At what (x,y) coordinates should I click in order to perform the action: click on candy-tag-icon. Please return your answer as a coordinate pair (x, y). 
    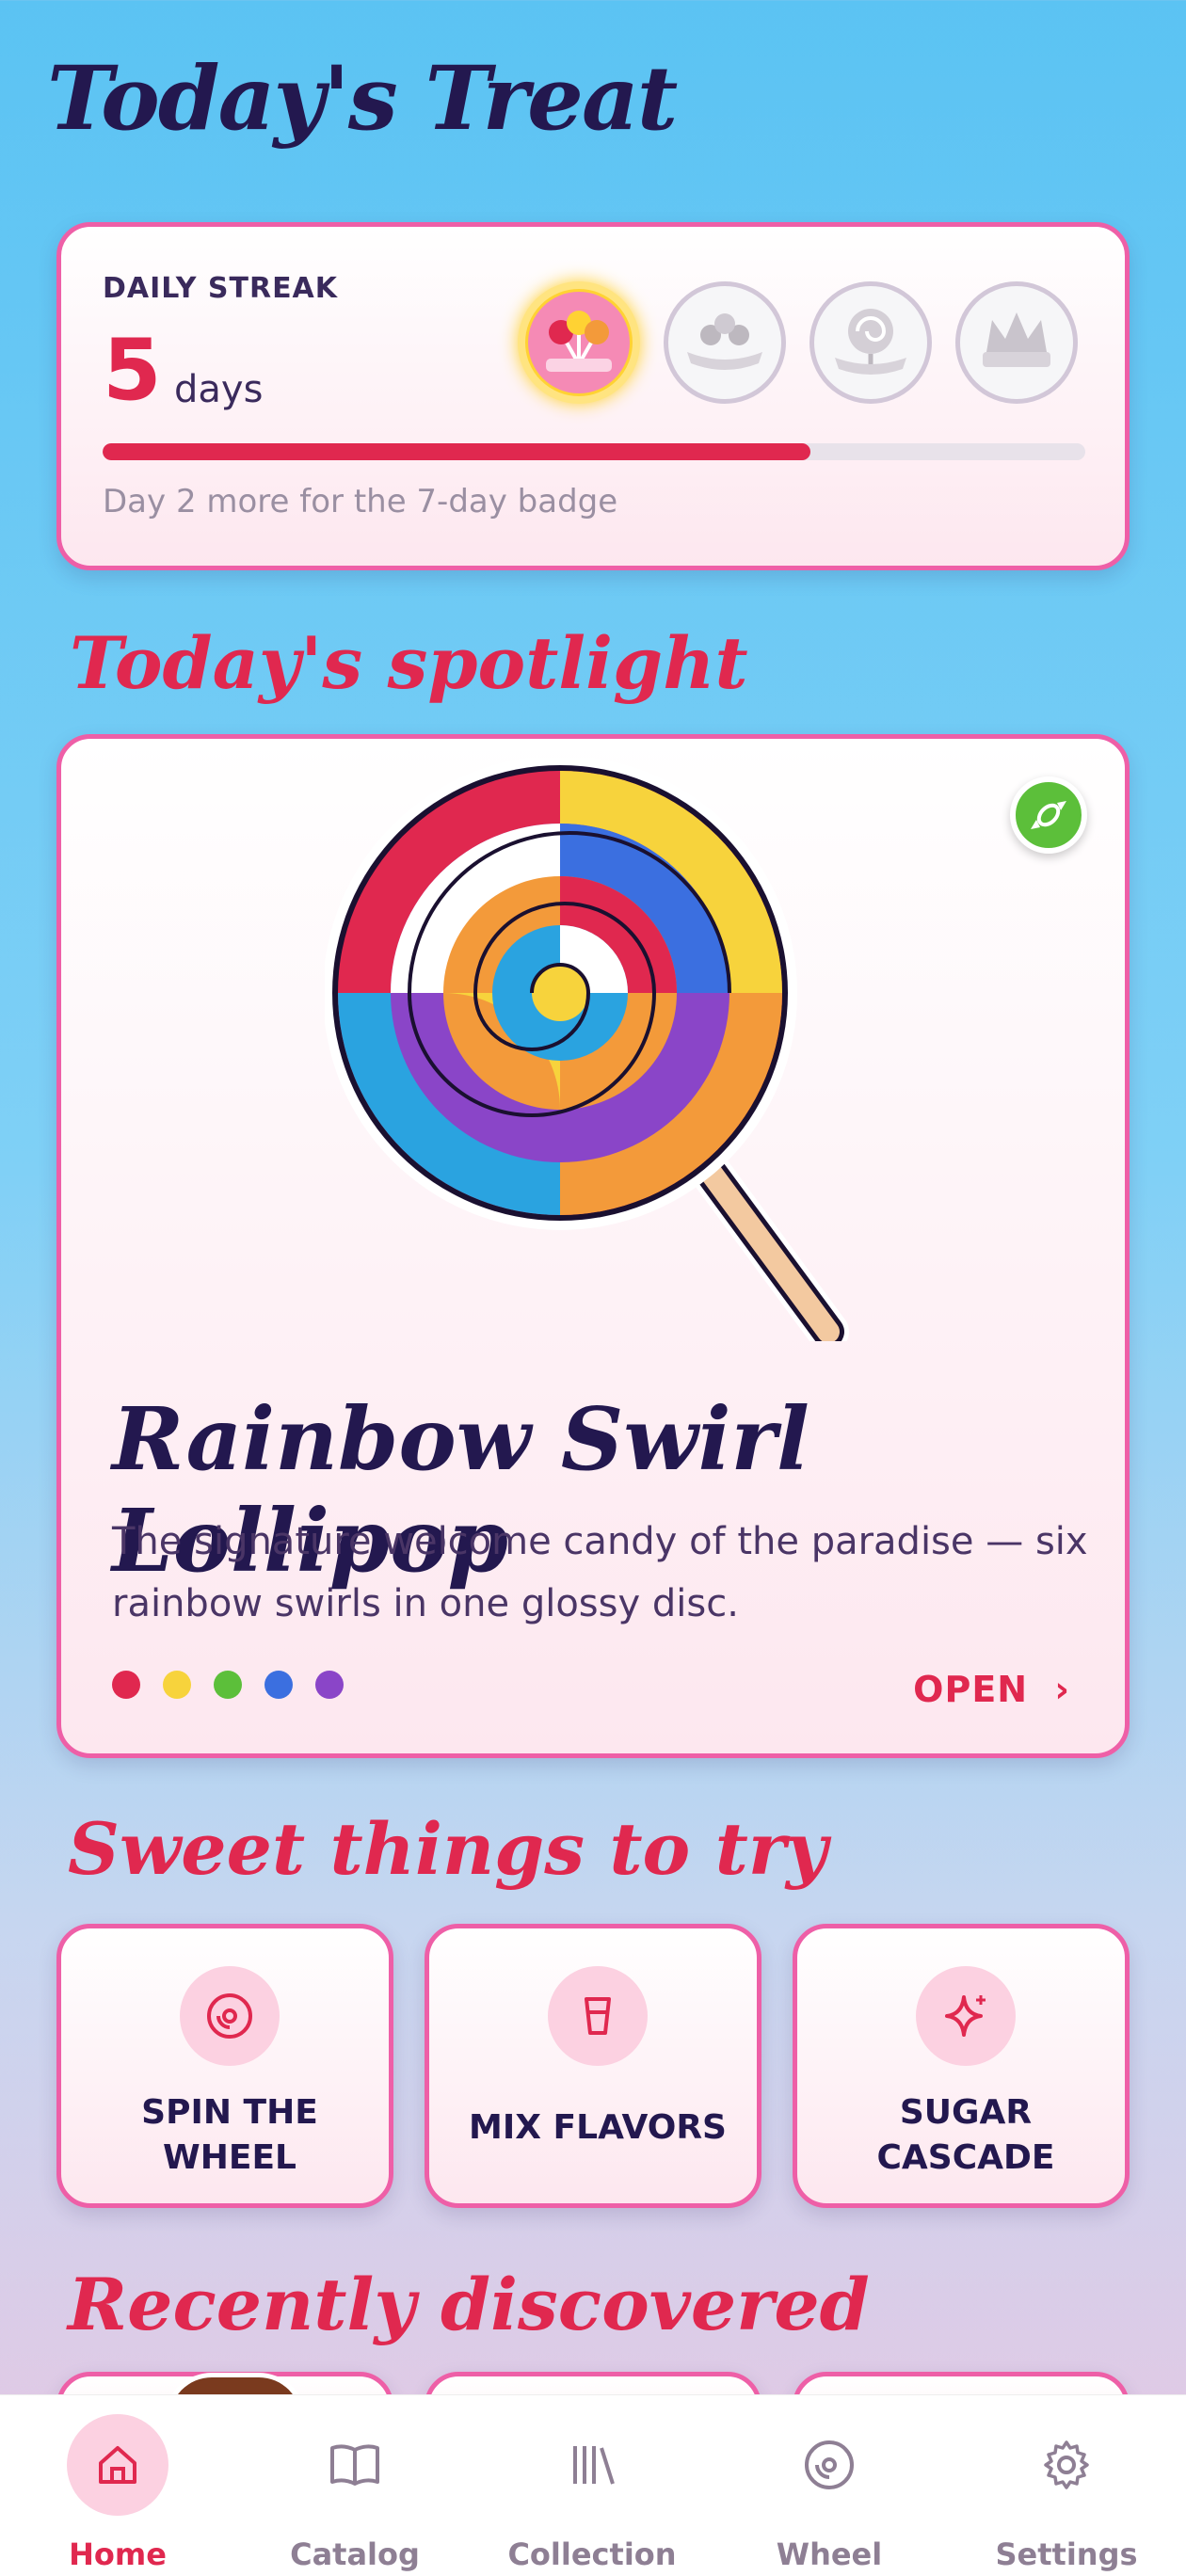
    Looking at the image, I should click on (1048, 815).